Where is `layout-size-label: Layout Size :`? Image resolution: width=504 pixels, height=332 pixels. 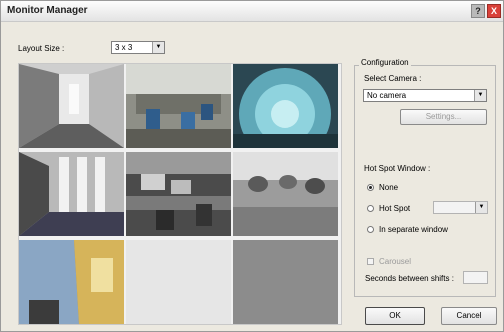
layout-size-label: Layout Size : is located at coordinates (41, 48).